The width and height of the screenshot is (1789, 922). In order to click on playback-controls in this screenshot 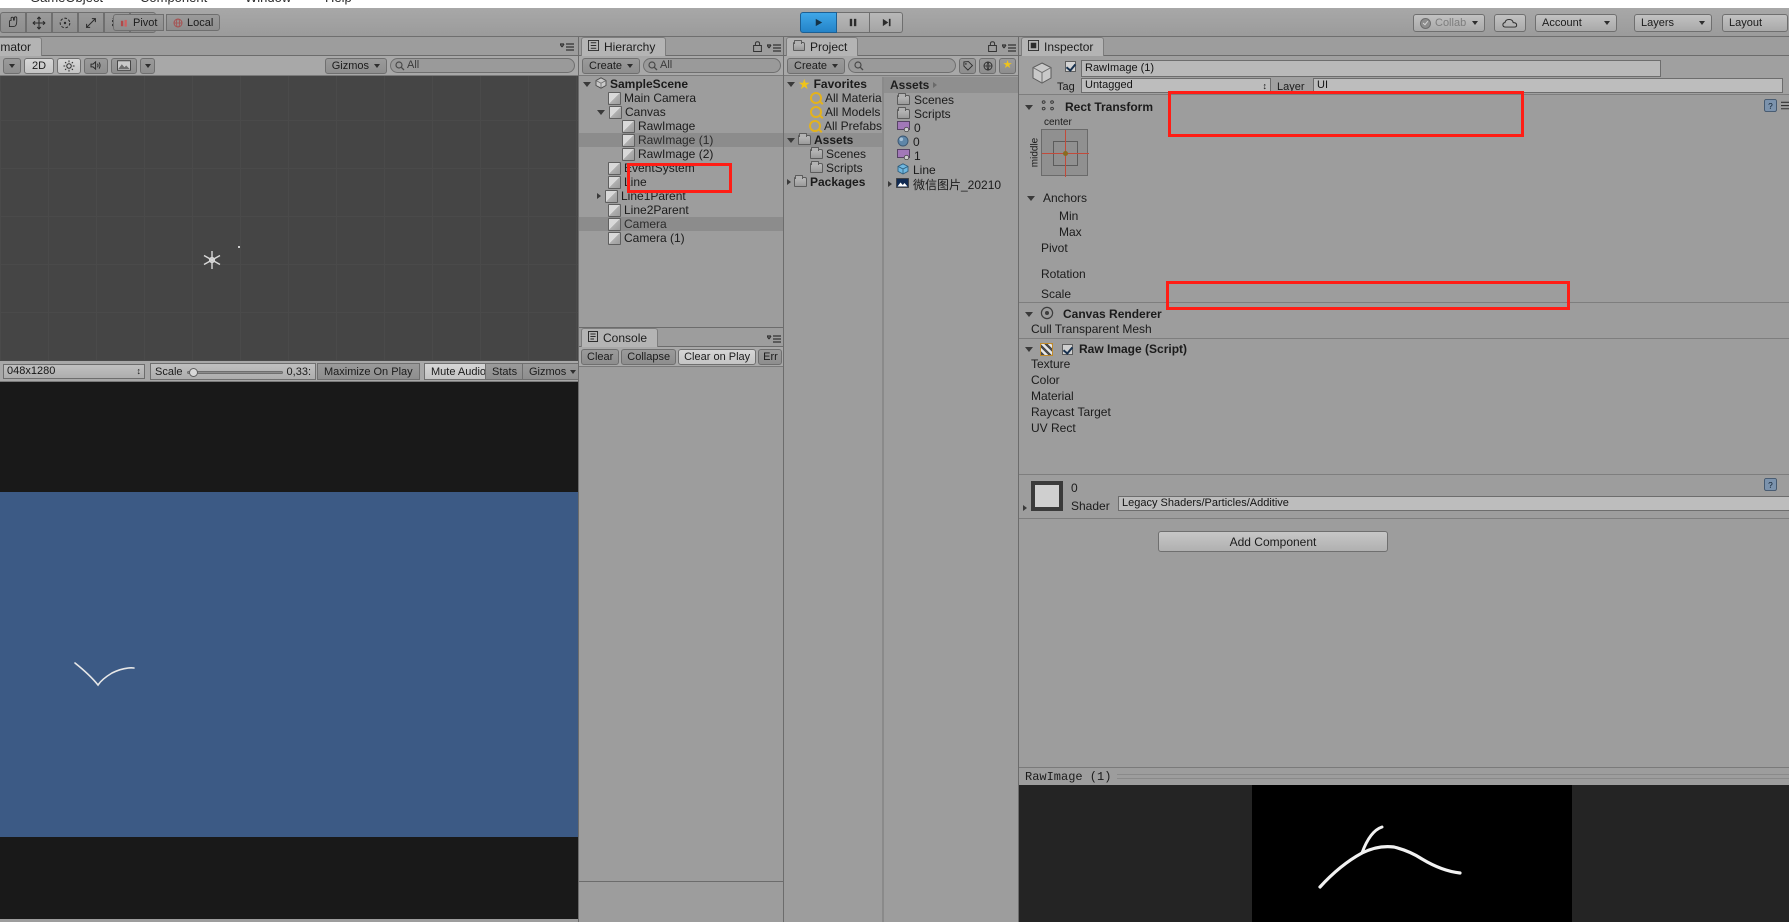, I will do `click(851, 22)`.